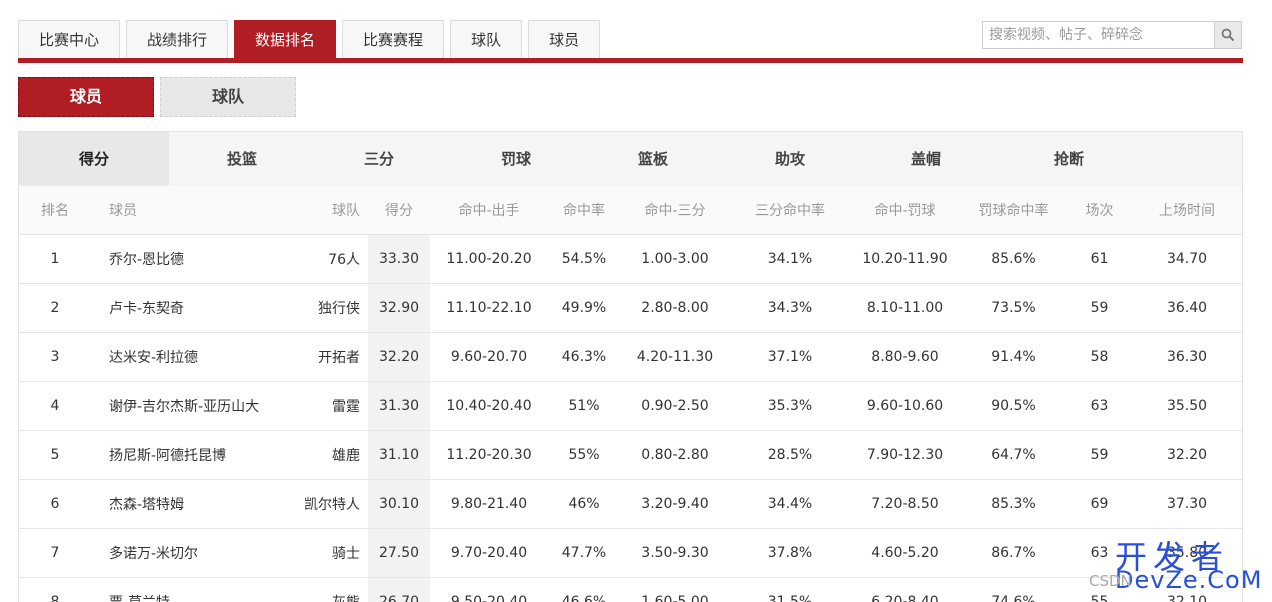 The height and width of the screenshot is (602, 1272). I want to click on cell-minutes: 35.80, so click(1187, 553).